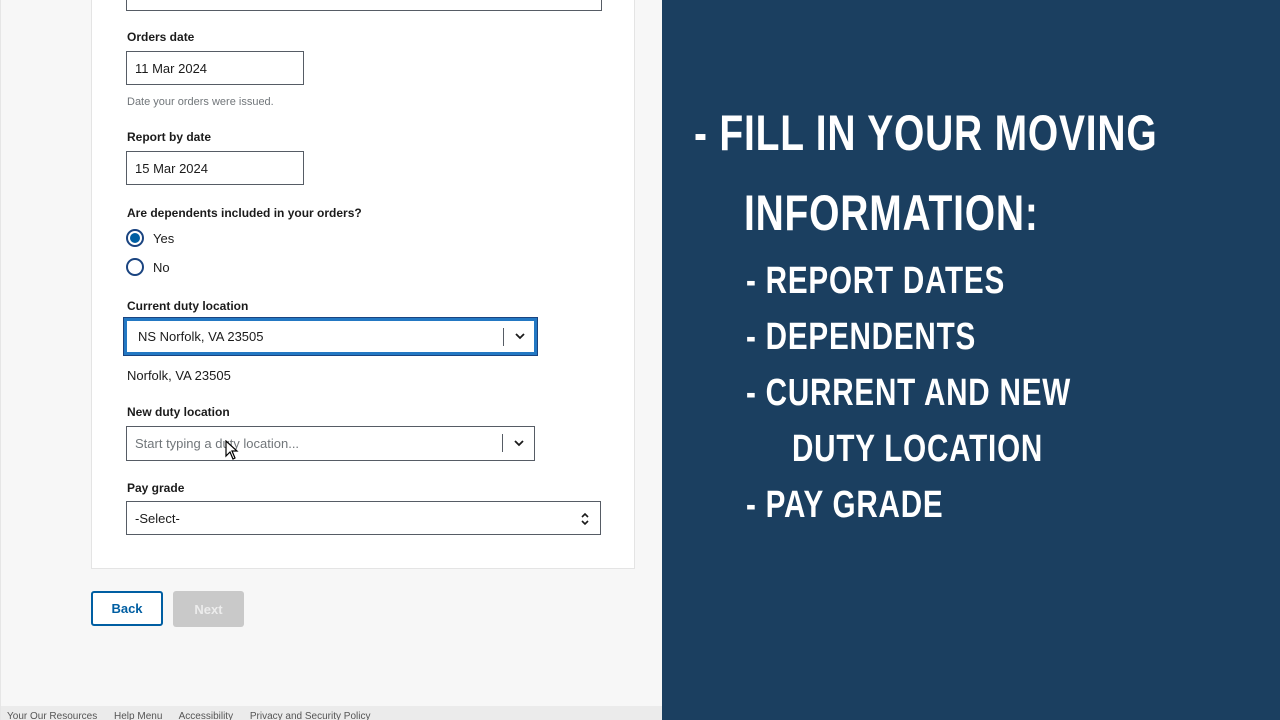 Image resolution: width=1280 pixels, height=720 pixels. I want to click on new-duty-location-label: New duty location, so click(178, 412).